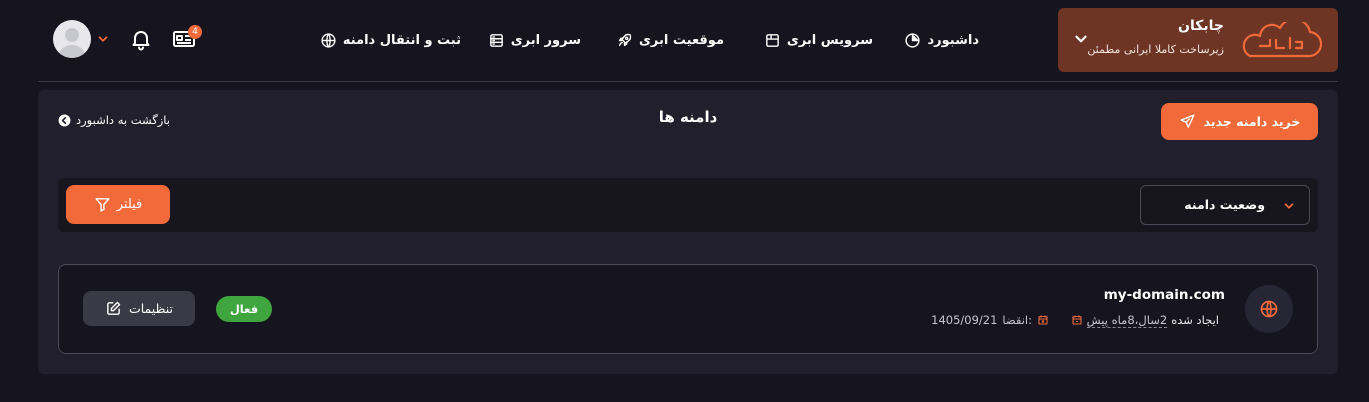 The height and width of the screenshot is (402, 1369). I want to click on server-icon, so click(496, 40).